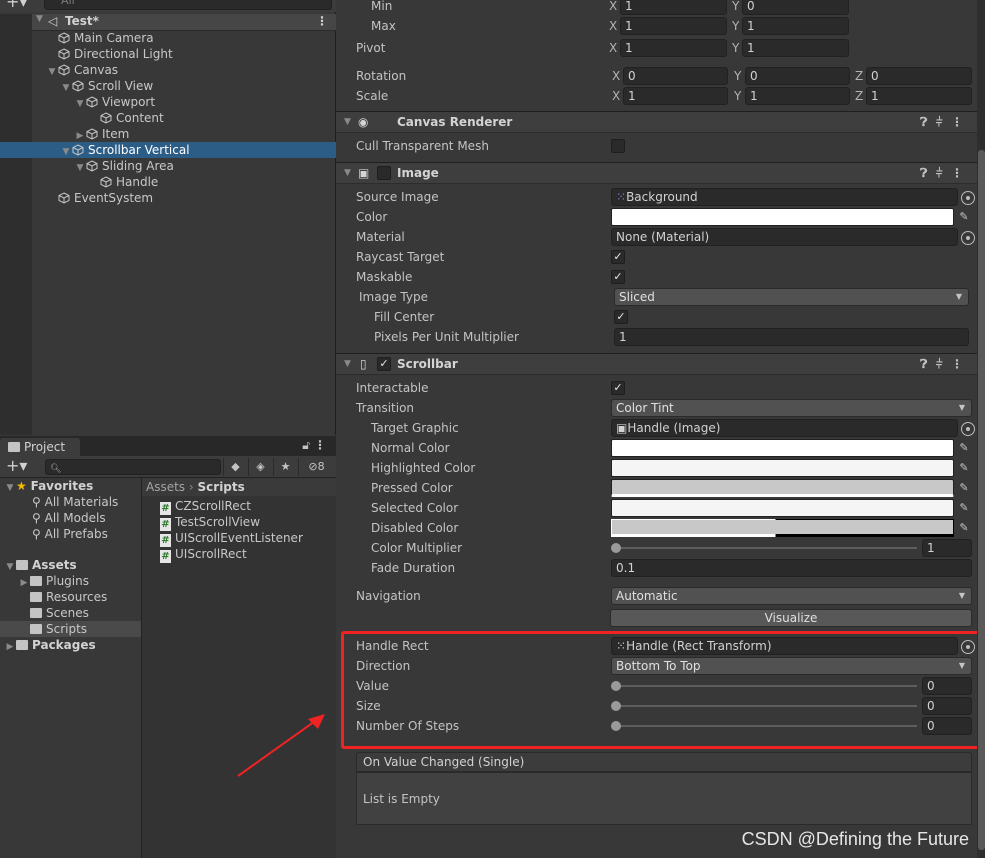 The width and height of the screenshot is (985, 858). I want to click on hierarchy-item: ▼ Canvas, so click(82, 71).